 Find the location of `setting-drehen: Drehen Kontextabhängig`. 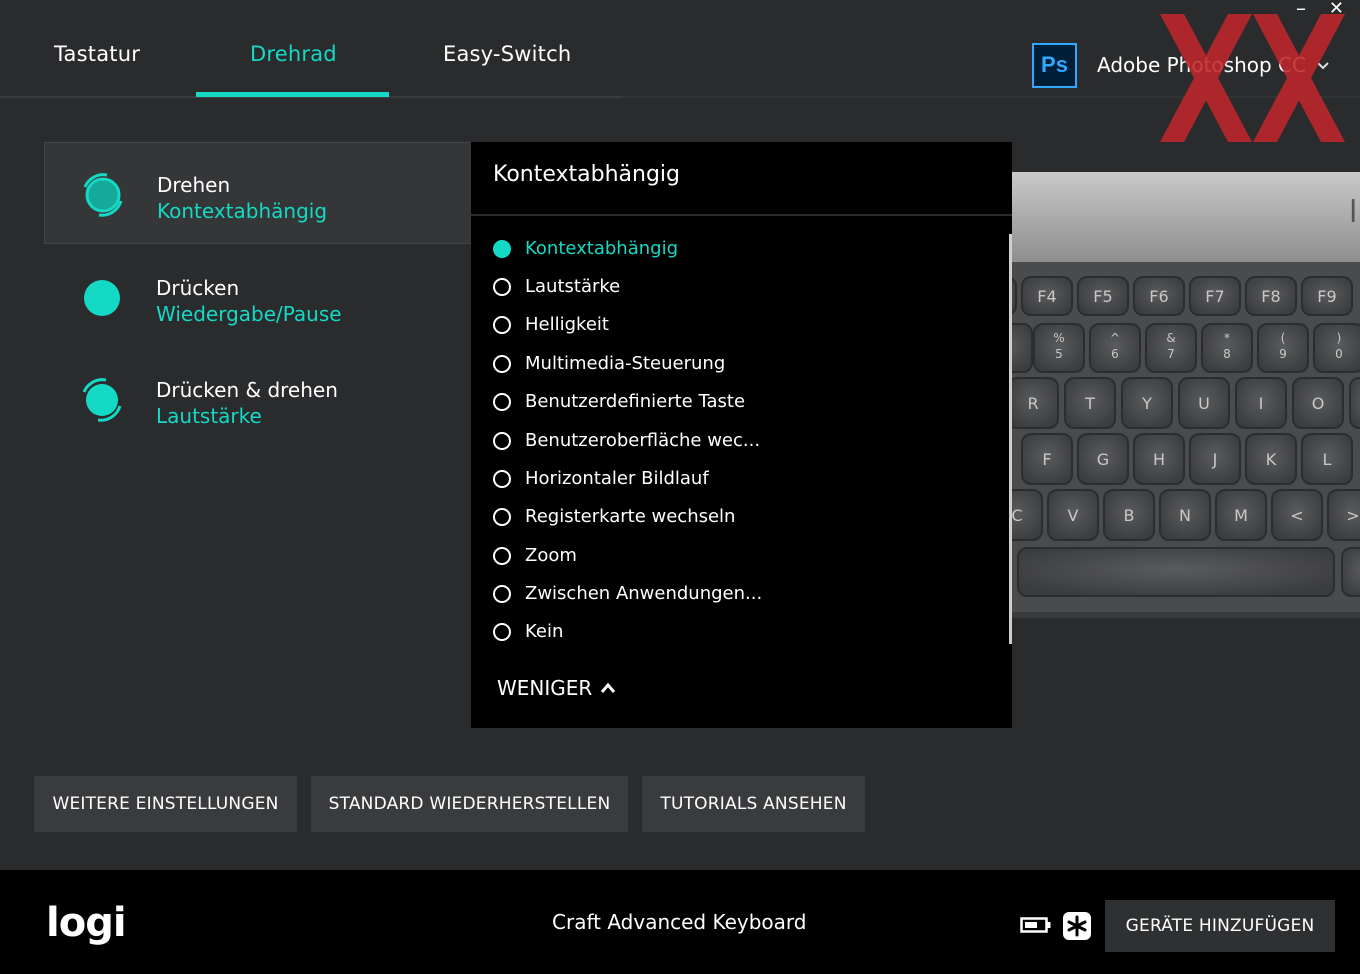

setting-drehen: Drehen Kontextabhängig is located at coordinates (259, 193).